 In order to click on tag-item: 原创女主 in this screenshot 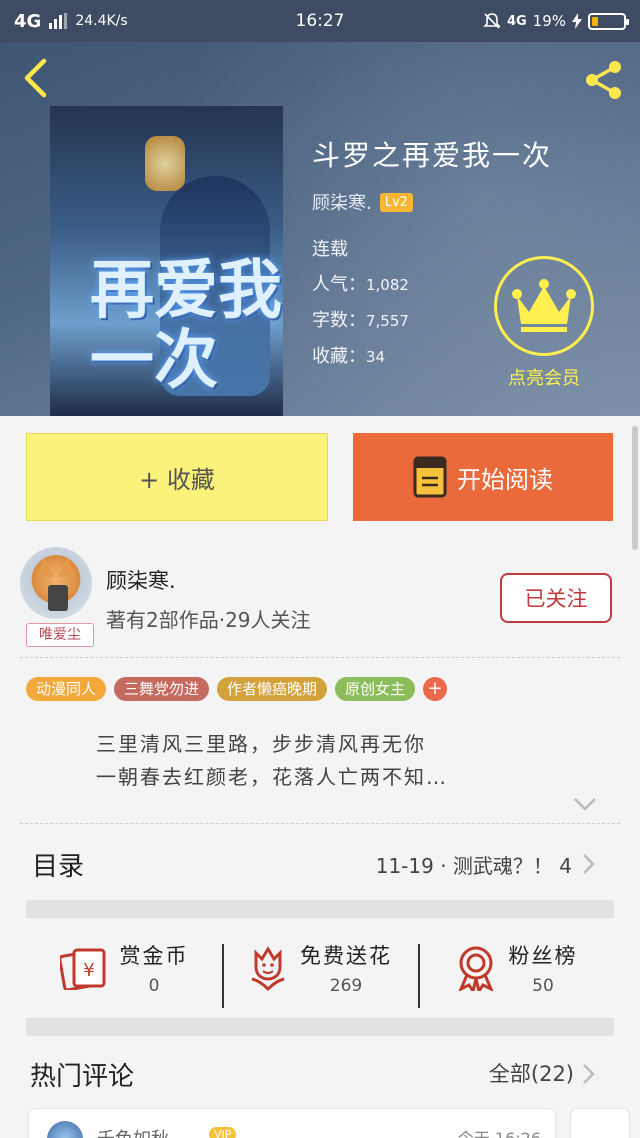, I will do `click(375, 689)`.